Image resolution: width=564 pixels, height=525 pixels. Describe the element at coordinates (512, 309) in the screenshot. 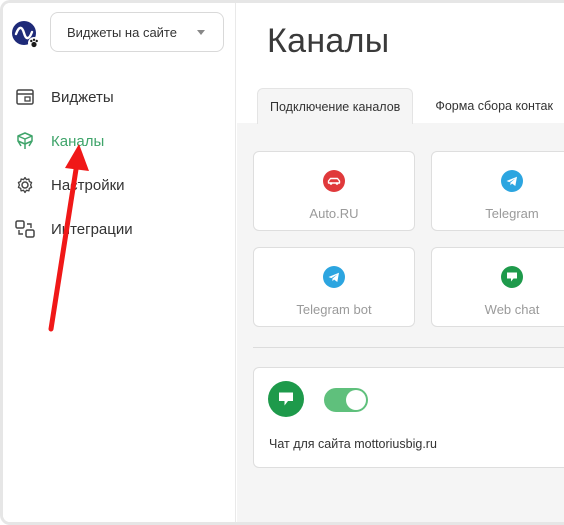

I see `channel-label: Web chat` at that location.